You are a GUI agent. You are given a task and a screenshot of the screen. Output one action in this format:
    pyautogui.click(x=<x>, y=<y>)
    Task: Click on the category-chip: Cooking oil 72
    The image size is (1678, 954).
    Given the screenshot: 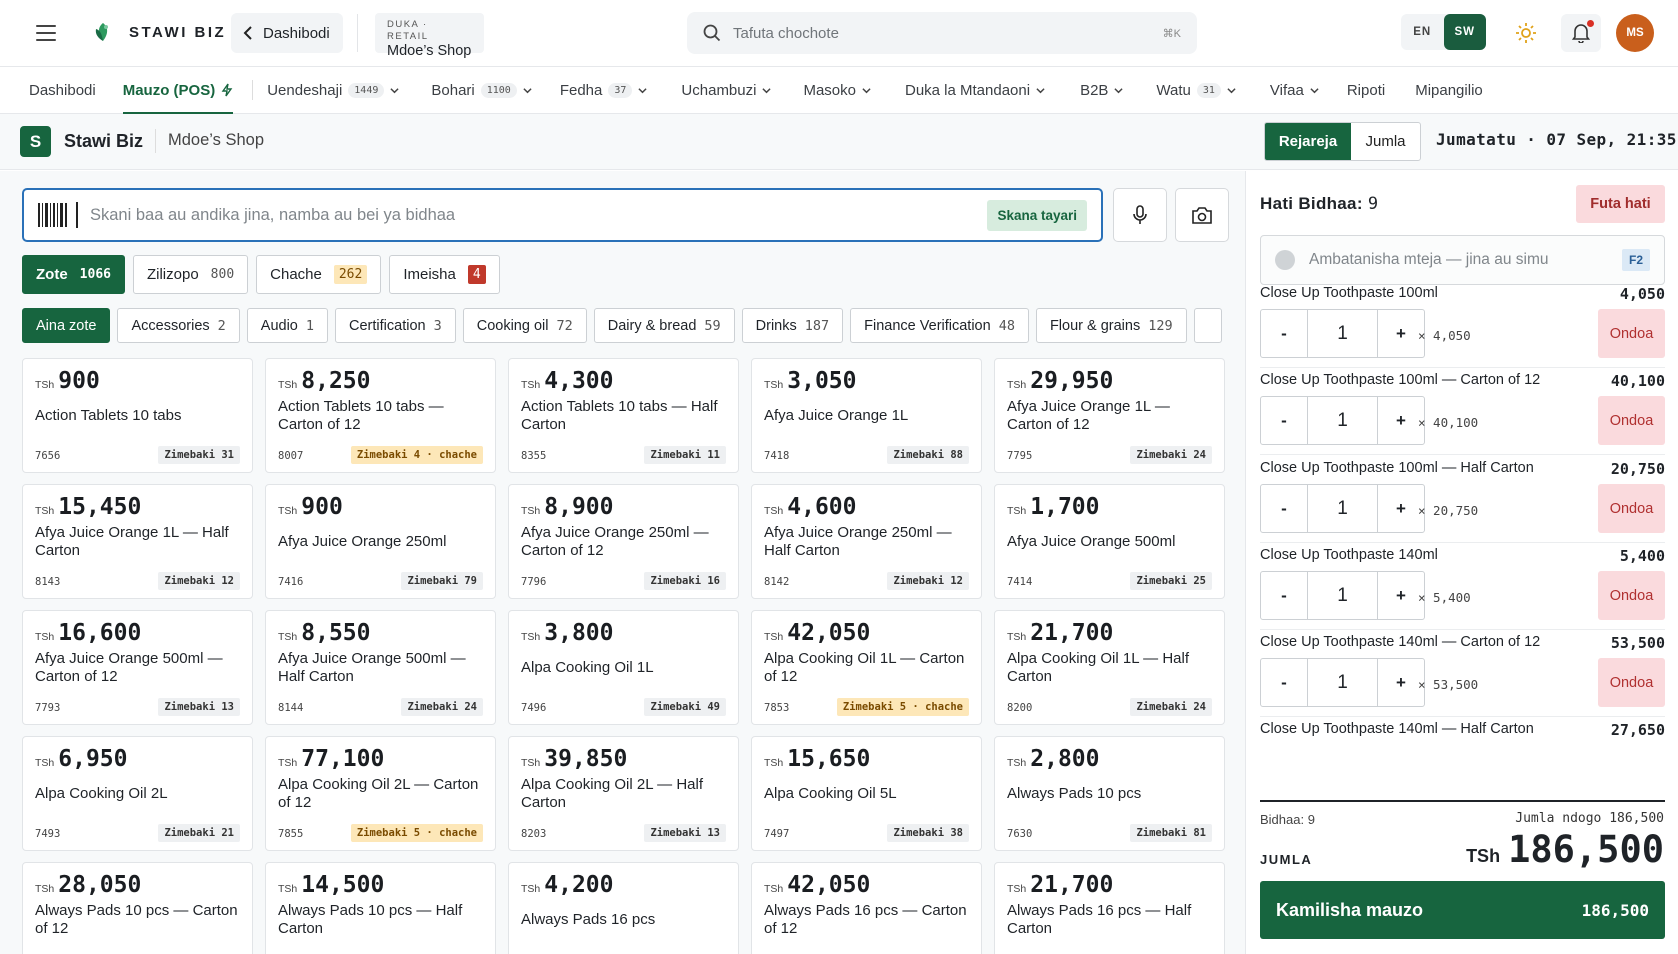 What is the action you would take?
    pyautogui.click(x=524, y=325)
    